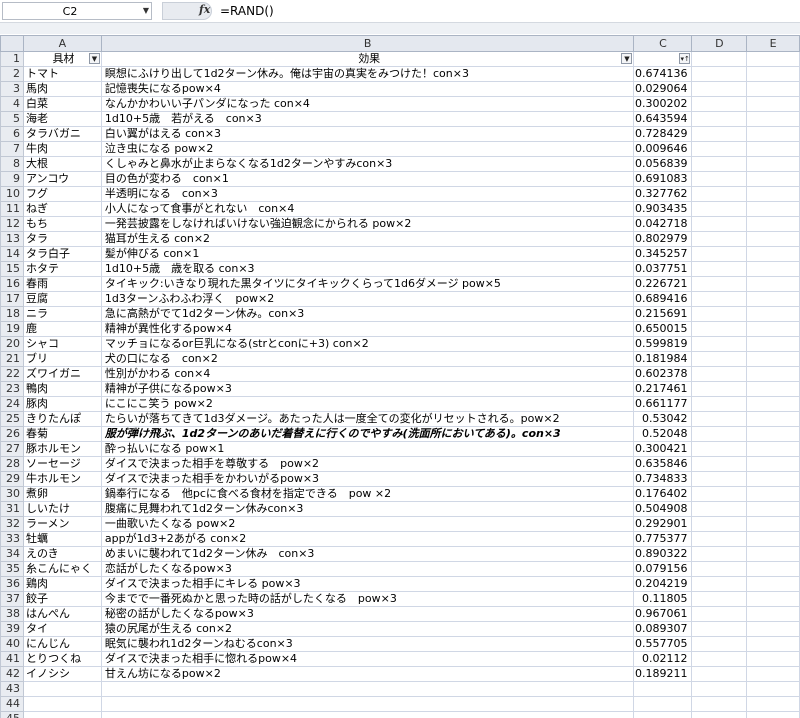 The width and height of the screenshot is (800, 718). I want to click on header-cell-effect: 効果 ▼, so click(367, 59).